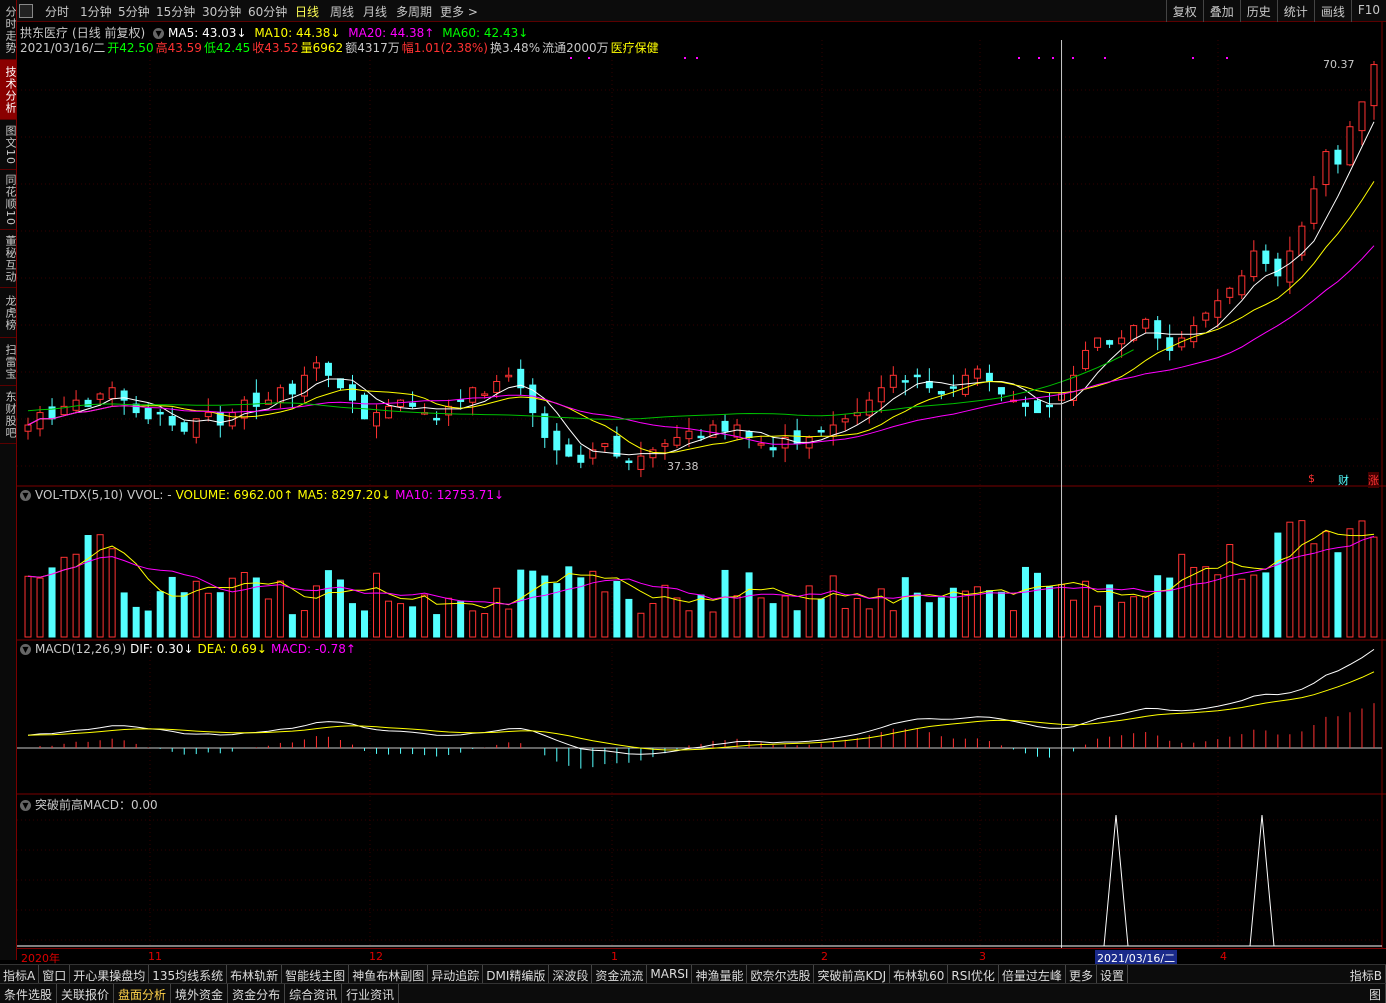 This screenshot has width=1386, height=1003. I want to click on period-1min: 1分钟, so click(96, 11).